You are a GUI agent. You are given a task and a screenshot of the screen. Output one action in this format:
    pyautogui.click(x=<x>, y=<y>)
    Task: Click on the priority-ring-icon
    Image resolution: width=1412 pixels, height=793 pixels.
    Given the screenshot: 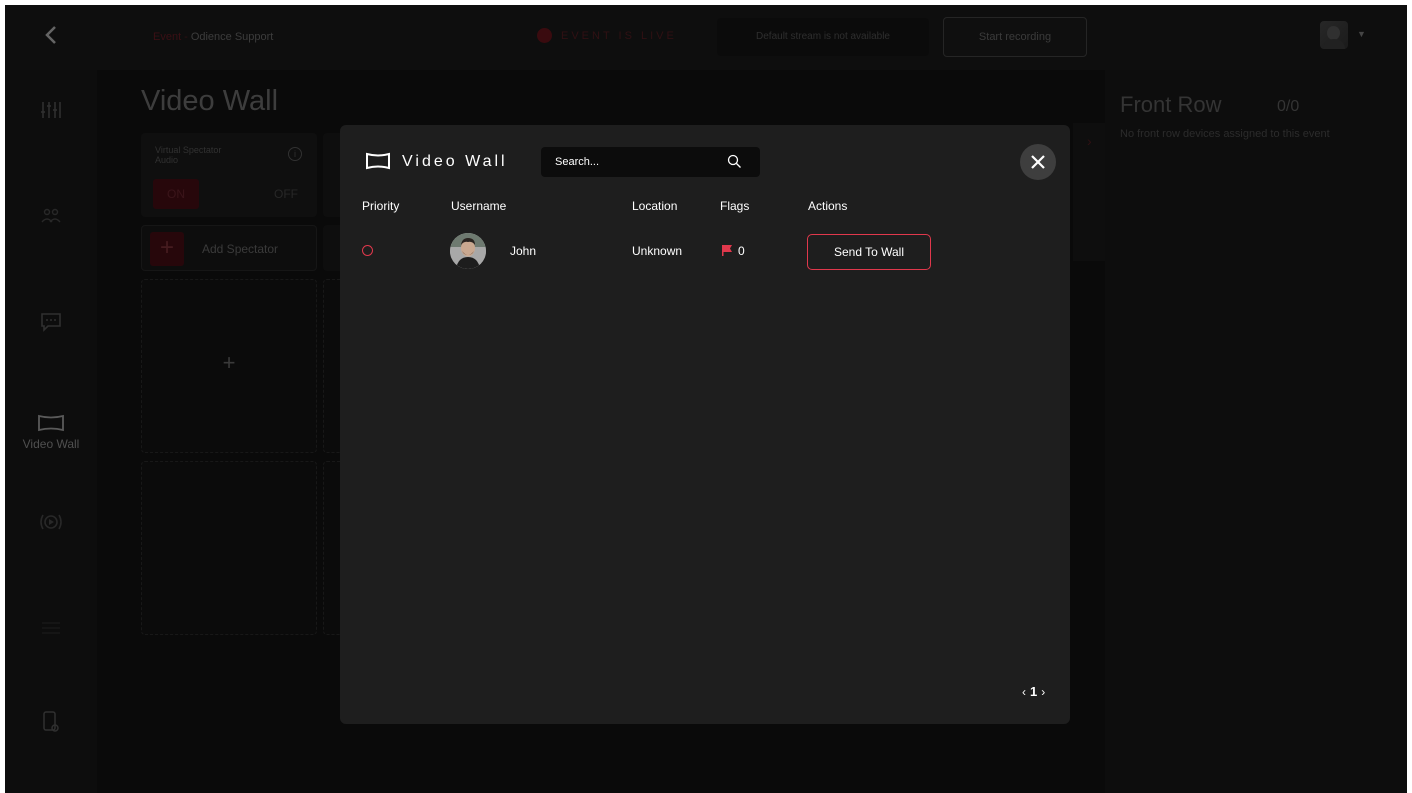 What is the action you would take?
    pyautogui.click(x=367, y=250)
    